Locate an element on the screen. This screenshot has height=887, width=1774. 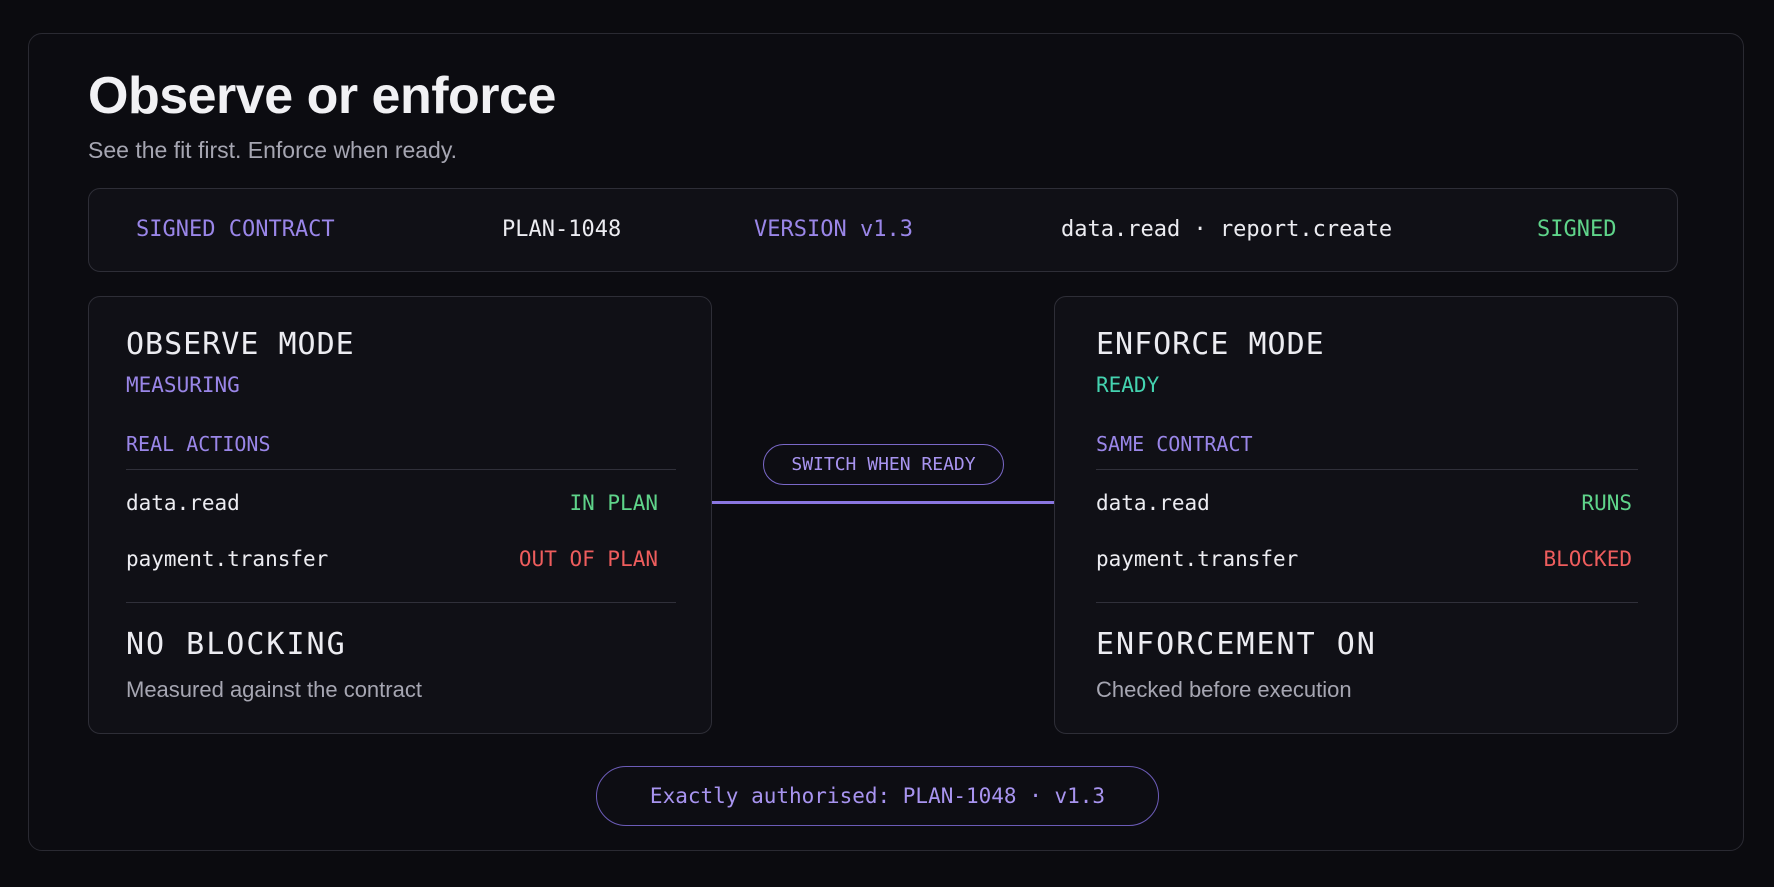
enforce-footer-description: Checked before execution is located at coordinates (1224, 689).